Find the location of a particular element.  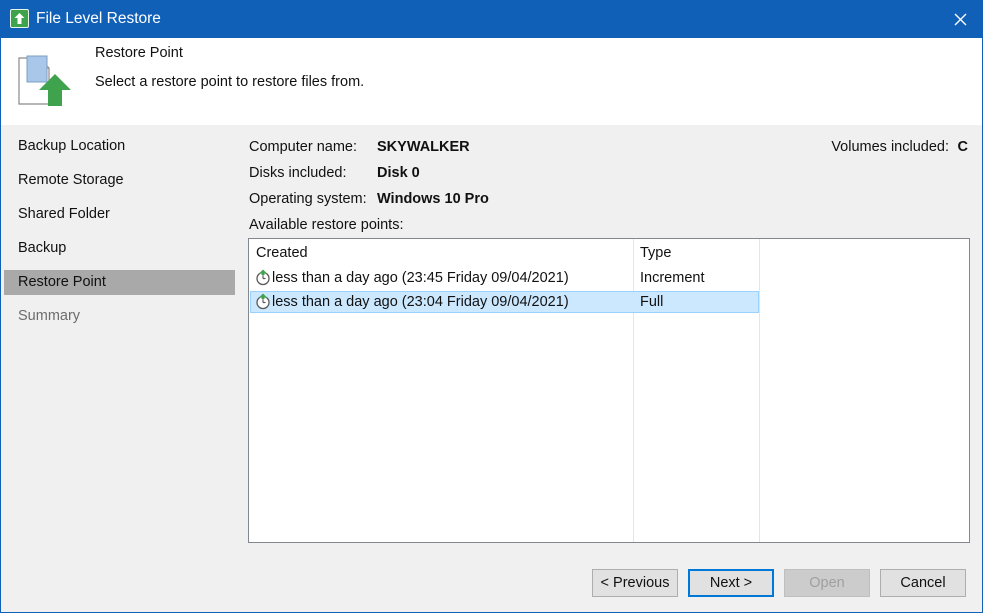

disks-included-label: Disks included: is located at coordinates (298, 173).